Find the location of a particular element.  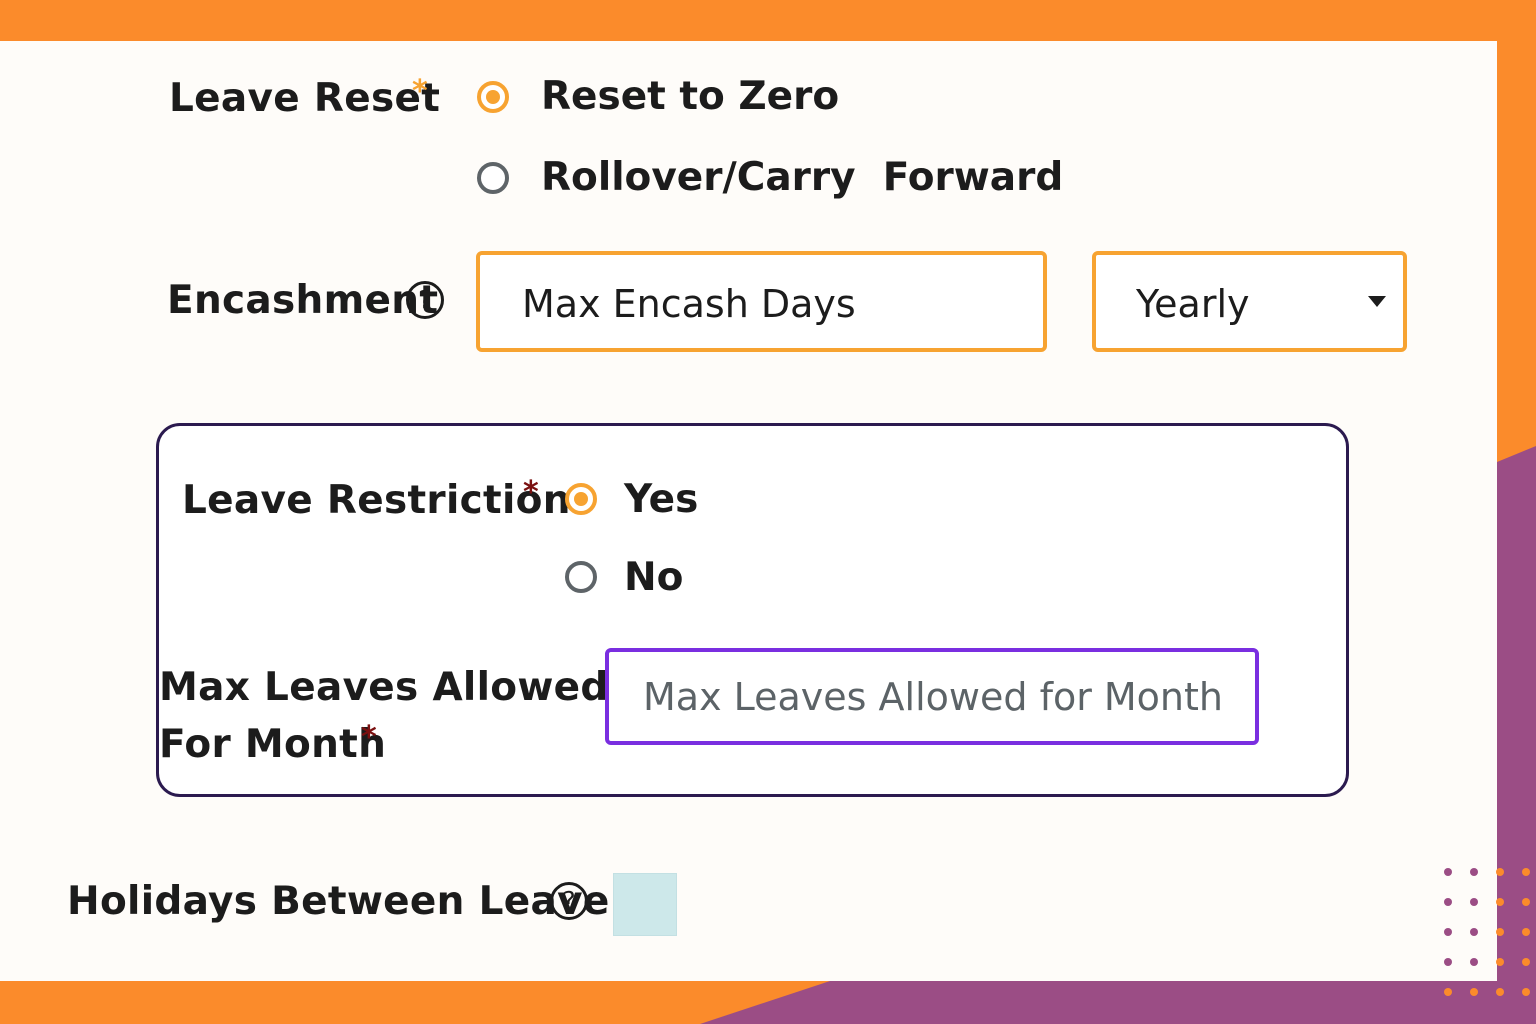

encashment-help-icon: ? is located at coordinates (425, 300).